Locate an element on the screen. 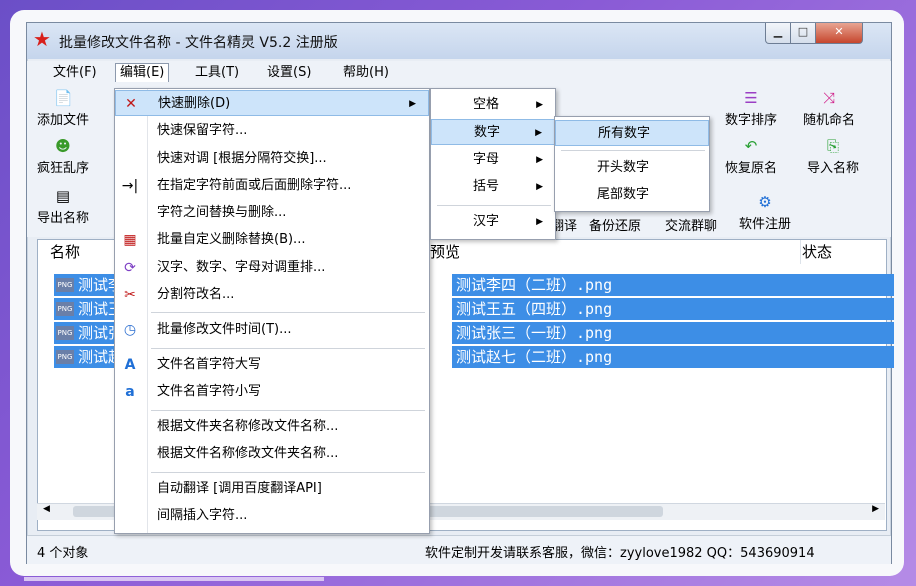  close-button: ✕ is located at coordinates (839, 33).